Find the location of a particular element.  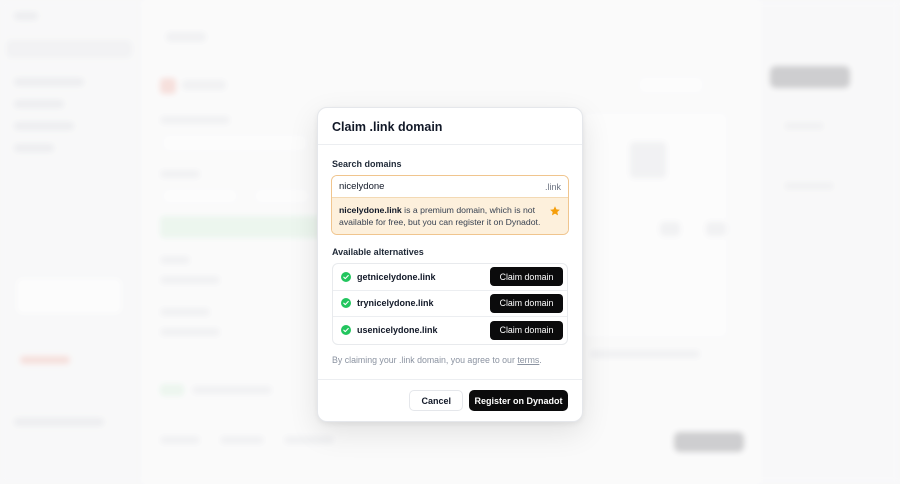

list-item: trynicelydone.link Claim domain is located at coordinates (450, 304).